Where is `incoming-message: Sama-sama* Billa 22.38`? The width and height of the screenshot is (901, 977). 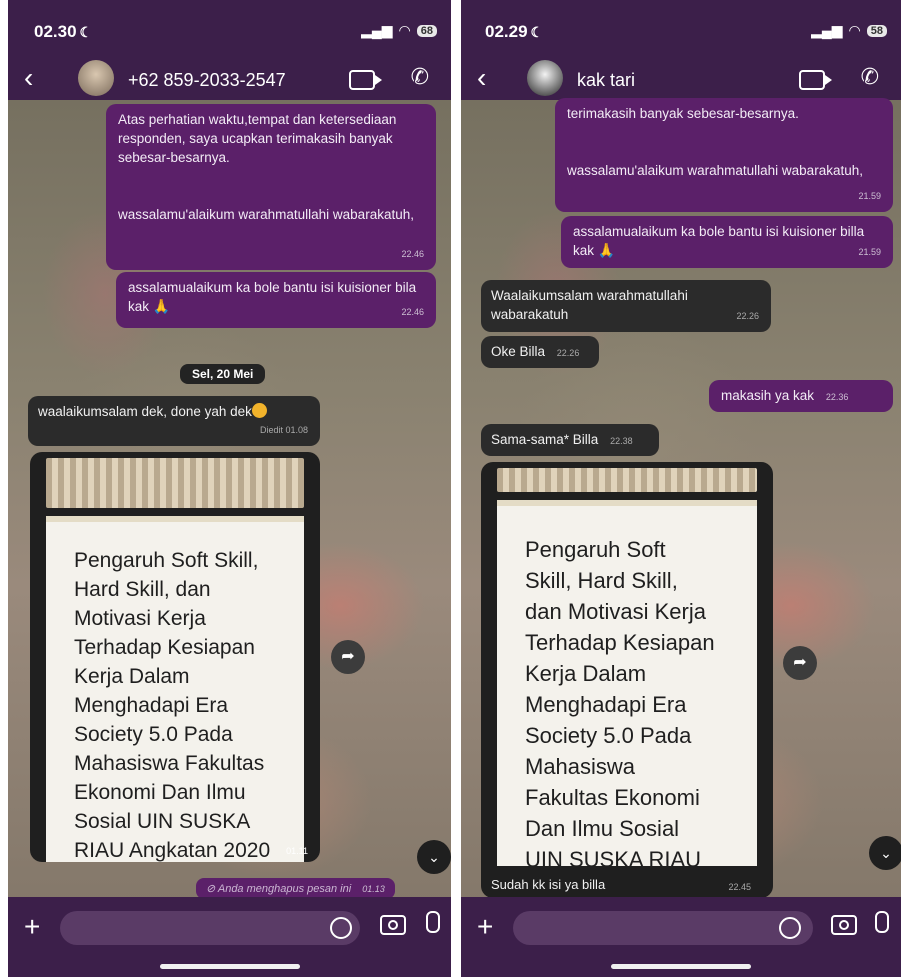 incoming-message: Sama-sama* Billa 22.38 is located at coordinates (570, 440).